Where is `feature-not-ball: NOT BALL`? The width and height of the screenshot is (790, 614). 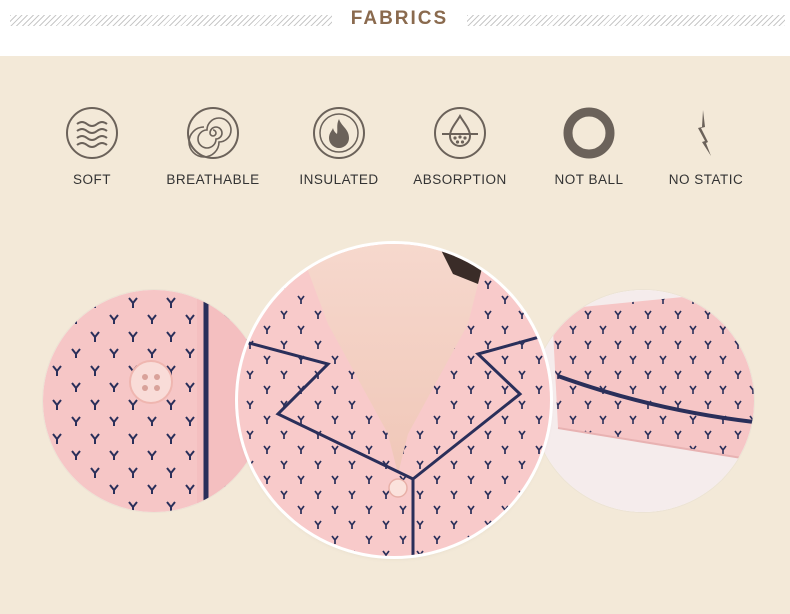
feature-not-ball: NOT BALL is located at coordinates (589, 146).